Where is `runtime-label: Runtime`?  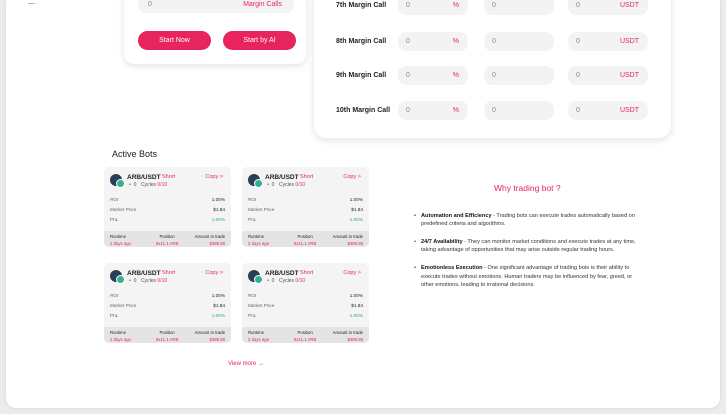 runtime-label: Runtime is located at coordinates (118, 332).